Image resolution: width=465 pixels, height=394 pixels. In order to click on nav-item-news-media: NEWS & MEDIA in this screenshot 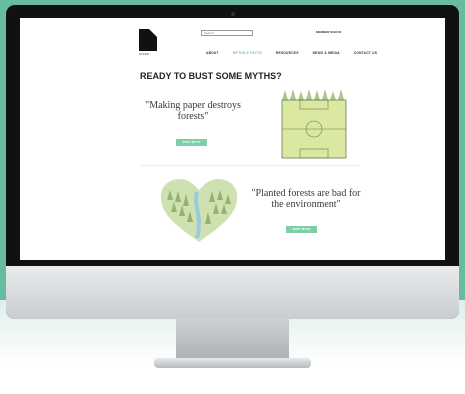, I will do `click(326, 53)`.